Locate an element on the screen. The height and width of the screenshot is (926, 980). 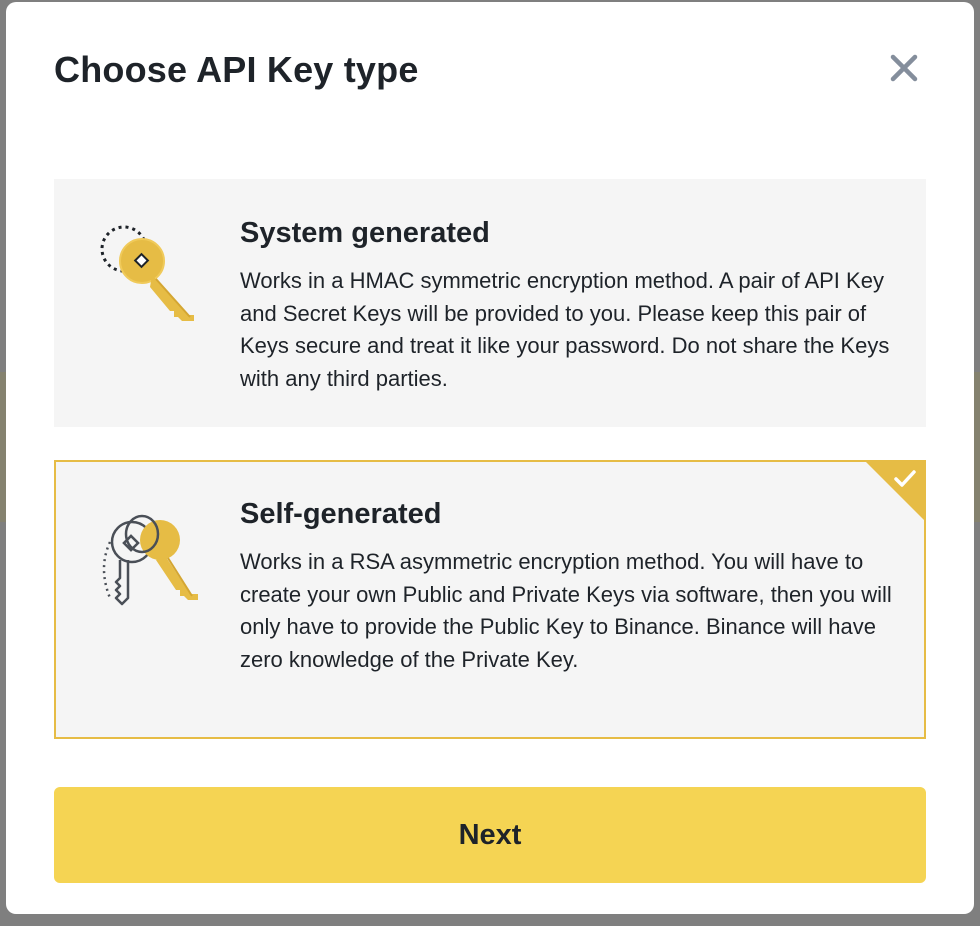
next-button: Next is located at coordinates (490, 835).